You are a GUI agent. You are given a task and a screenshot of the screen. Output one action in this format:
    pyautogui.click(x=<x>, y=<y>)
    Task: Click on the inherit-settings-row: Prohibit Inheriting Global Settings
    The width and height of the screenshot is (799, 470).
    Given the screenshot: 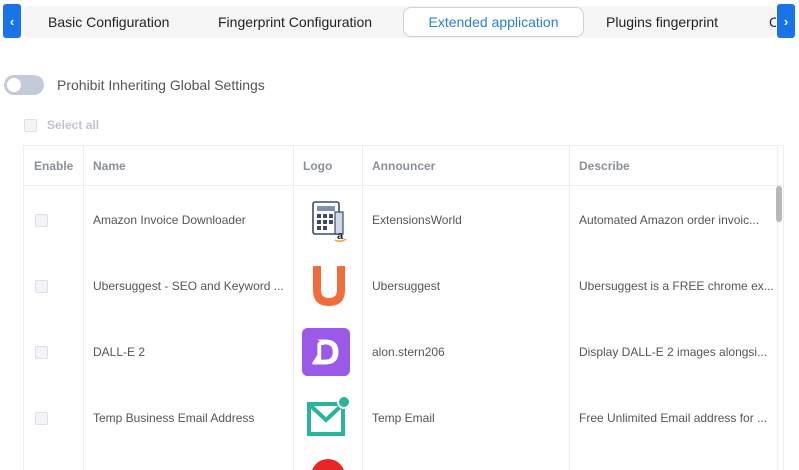 What is the action you would take?
    pyautogui.click(x=134, y=85)
    